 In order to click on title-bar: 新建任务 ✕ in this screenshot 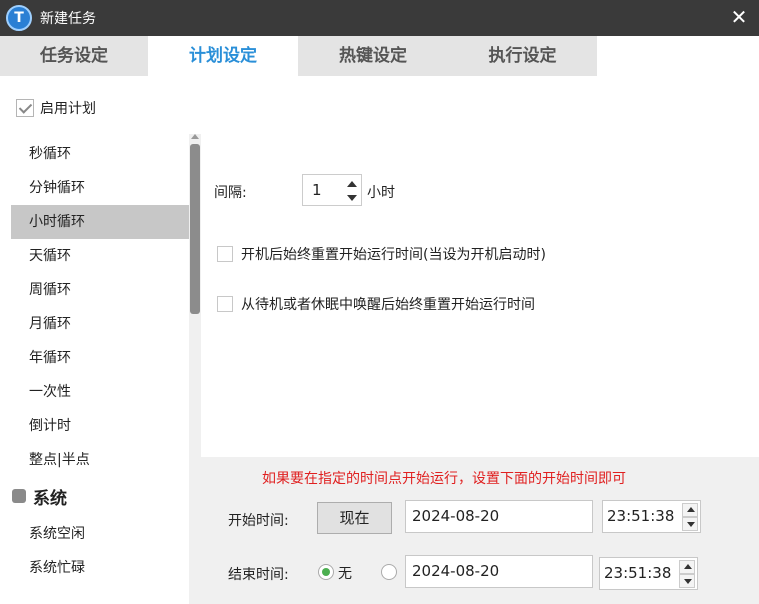, I will do `click(379, 18)`.